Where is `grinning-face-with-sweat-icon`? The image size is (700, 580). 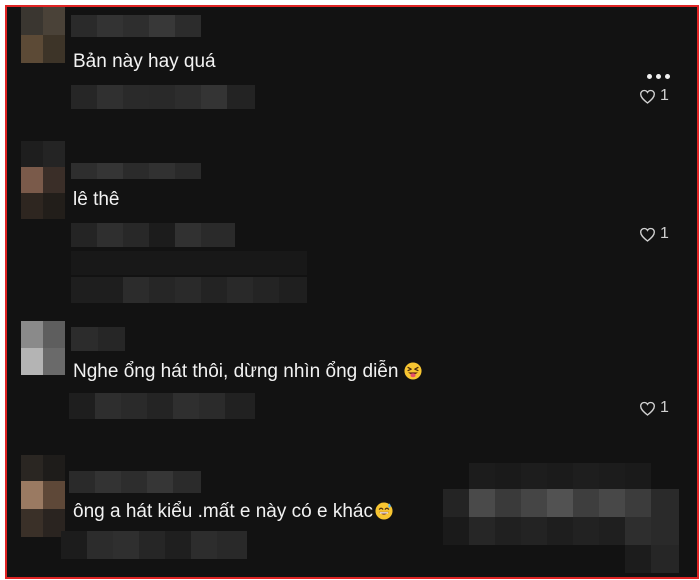
grinning-face-with-sweat-icon is located at coordinates (384, 511).